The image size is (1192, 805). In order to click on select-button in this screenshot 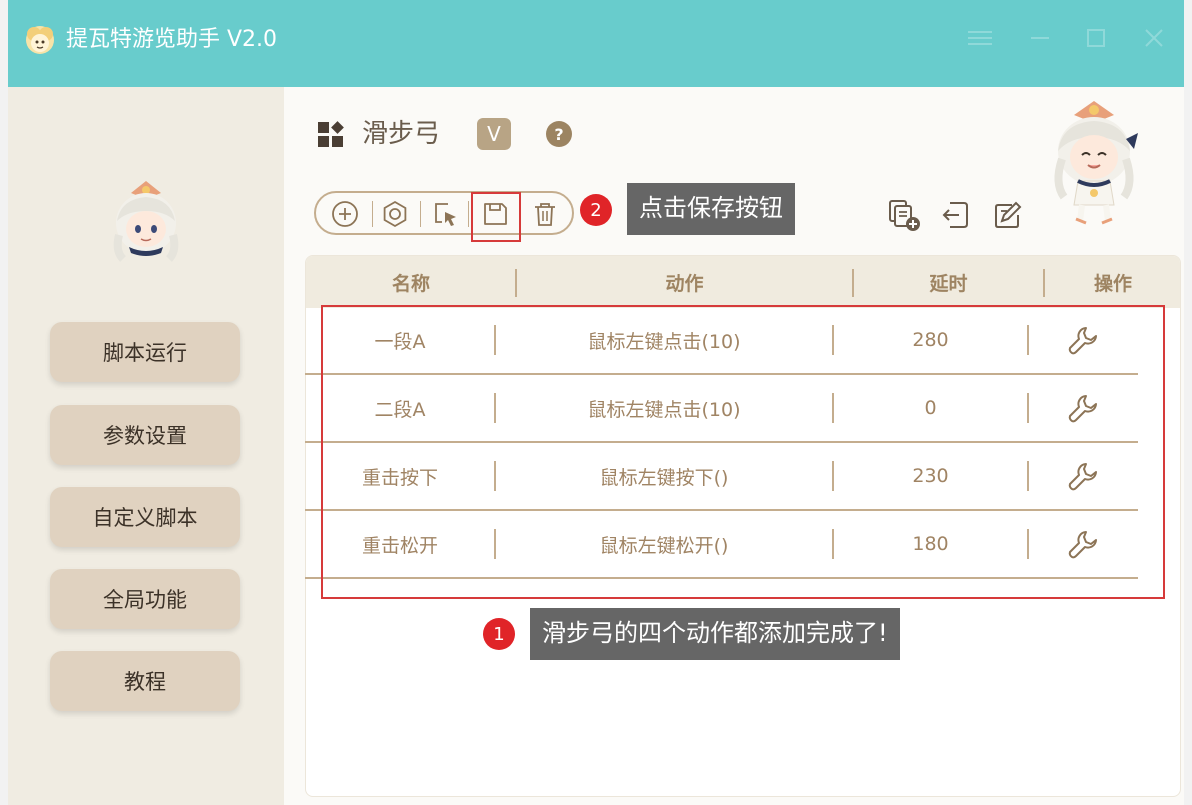, I will do `click(445, 214)`.